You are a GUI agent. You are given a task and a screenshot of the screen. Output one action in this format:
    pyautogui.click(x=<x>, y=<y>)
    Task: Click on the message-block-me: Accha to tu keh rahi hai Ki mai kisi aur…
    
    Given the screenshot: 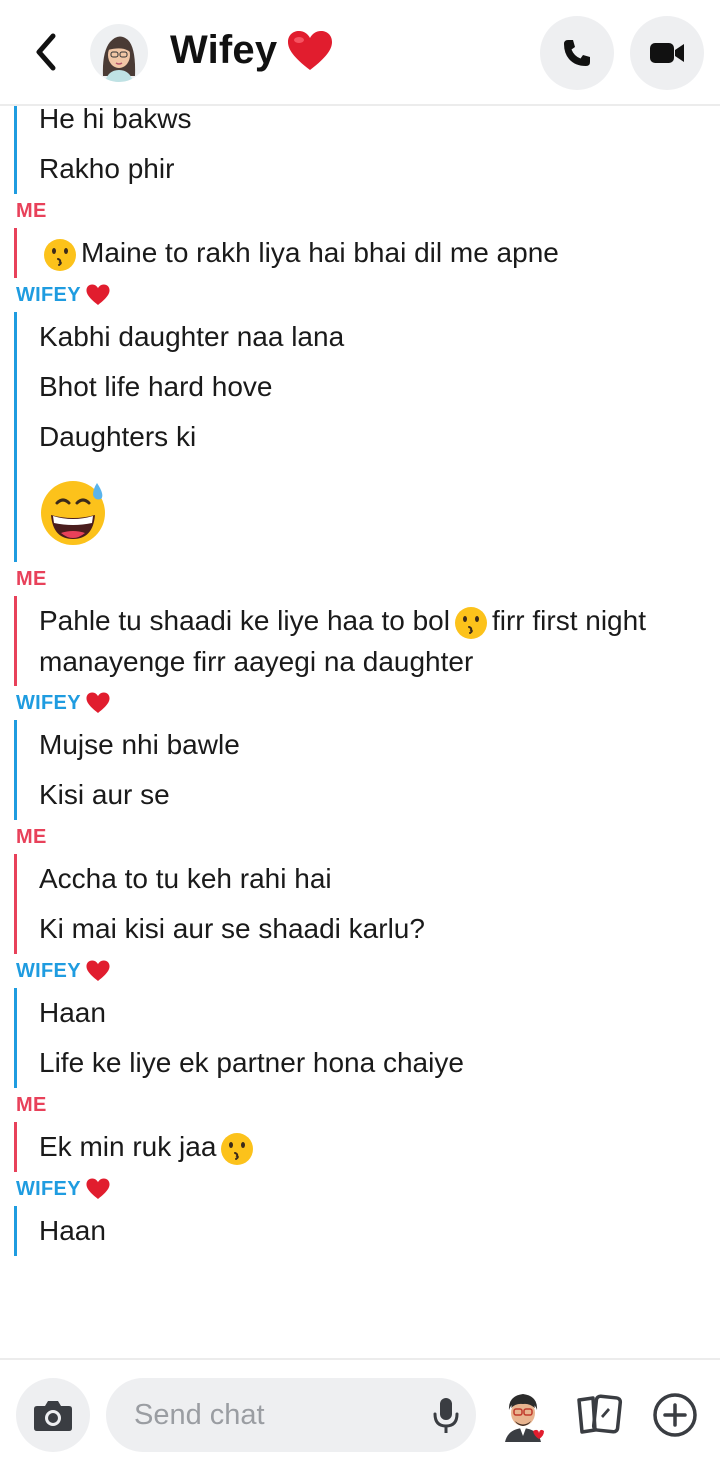 What is the action you would take?
    pyautogui.click(x=367, y=904)
    